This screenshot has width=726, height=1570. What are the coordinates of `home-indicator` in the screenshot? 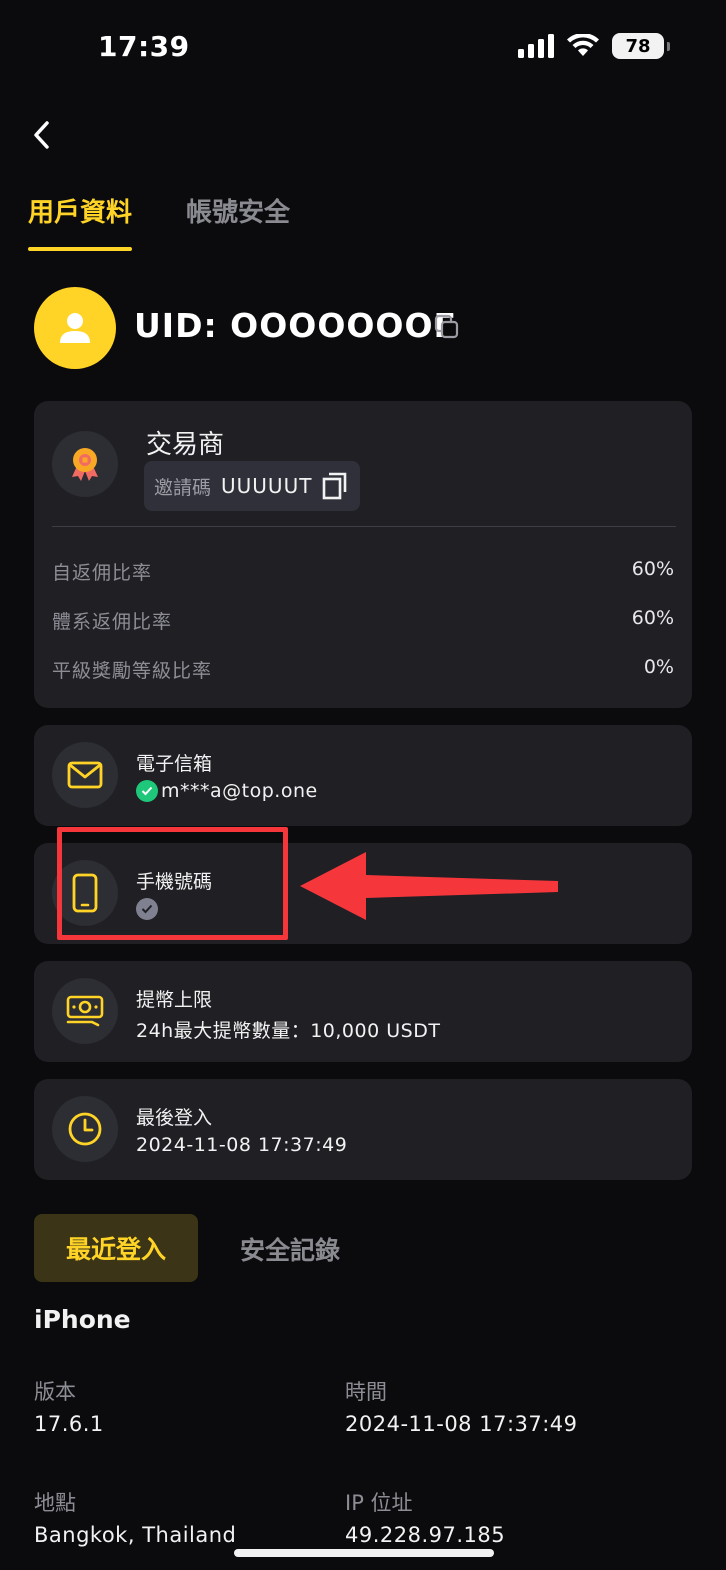 It's located at (364, 1553).